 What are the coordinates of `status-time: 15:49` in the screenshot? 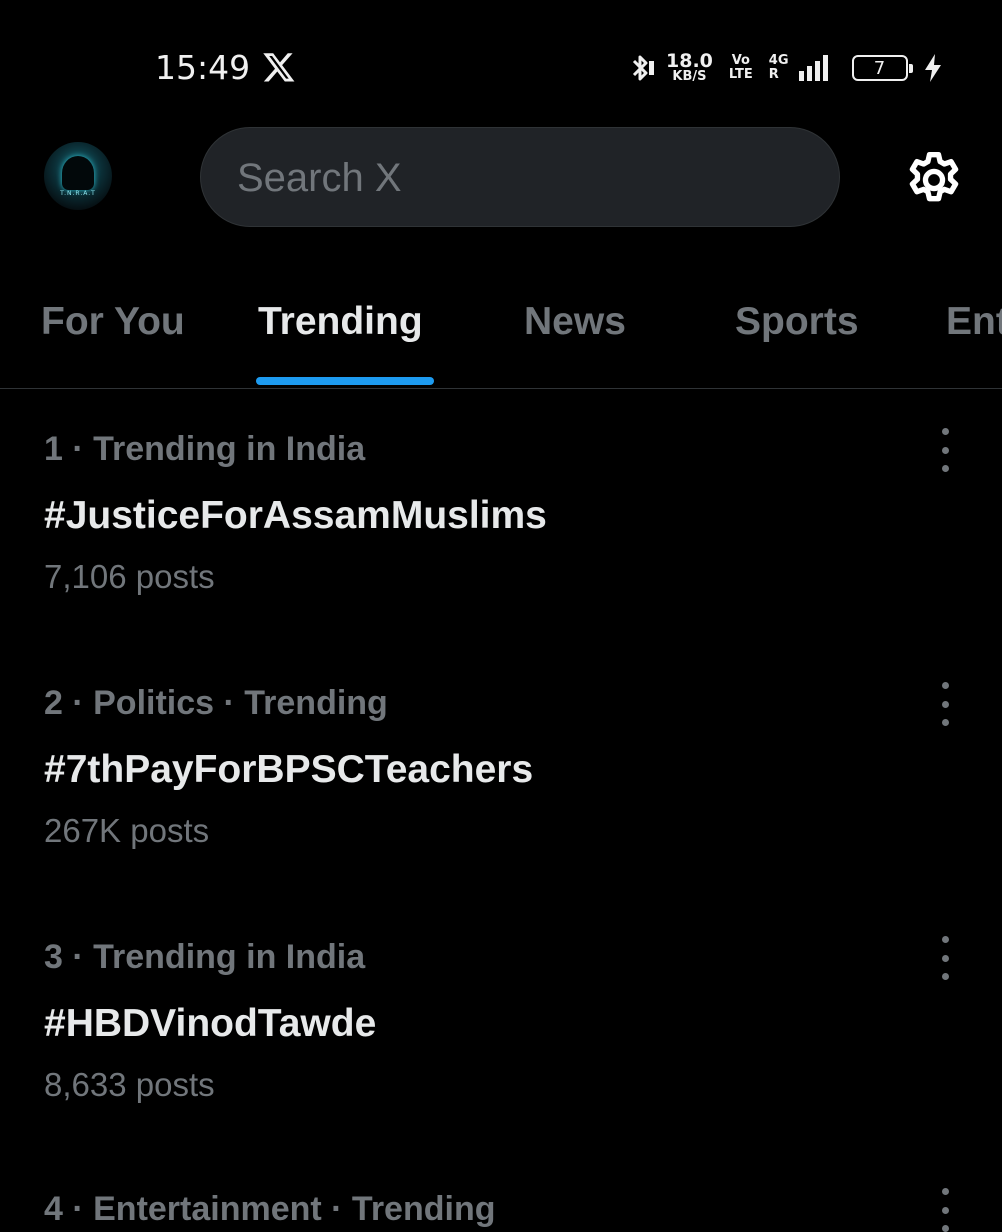 It's located at (203, 67).